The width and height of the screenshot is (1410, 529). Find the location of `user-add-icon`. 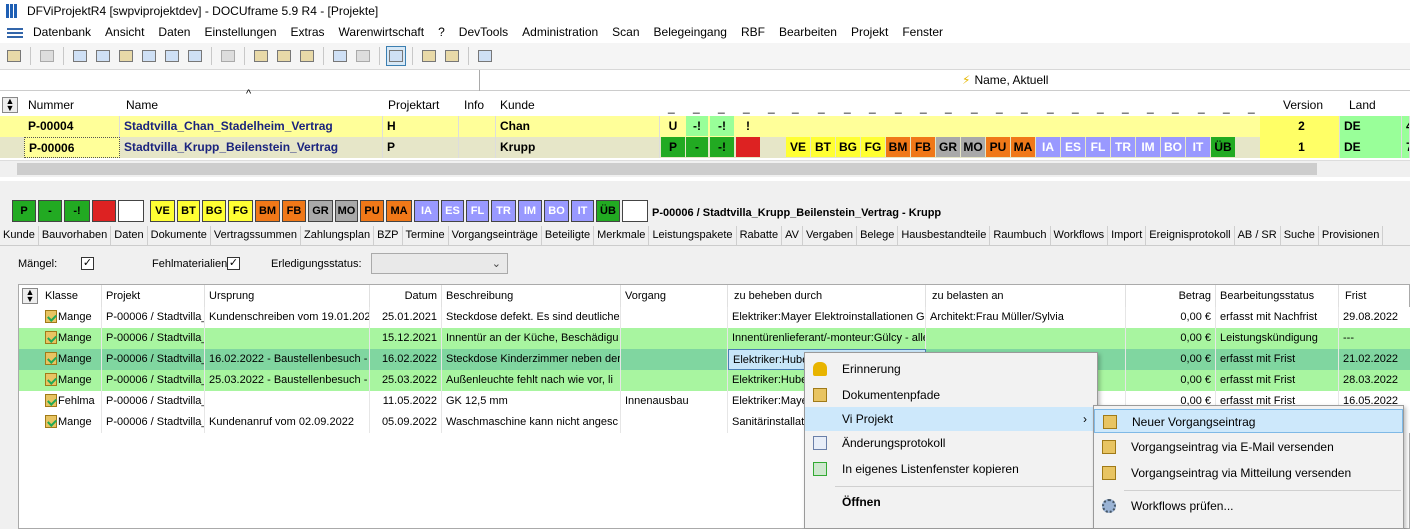

user-add-icon is located at coordinates (452, 56).